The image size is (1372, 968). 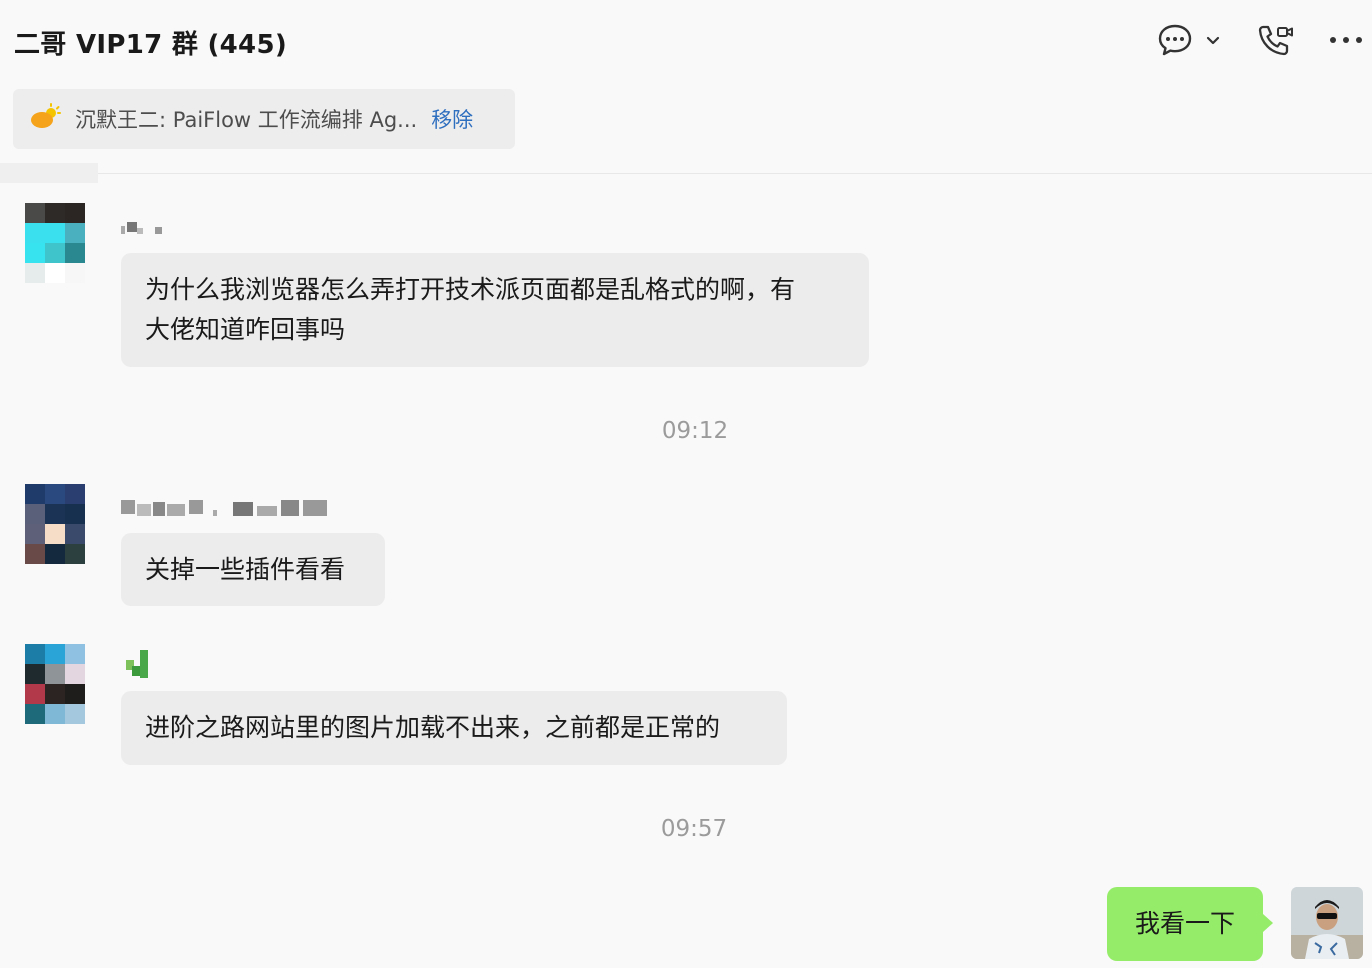 What do you see at coordinates (495, 310) in the screenshot?
I see `message-bubble: 为什么我浏览器怎么弄打开技术派页面都是乱格式的啊，有 大佬知道咋回事吗` at bounding box center [495, 310].